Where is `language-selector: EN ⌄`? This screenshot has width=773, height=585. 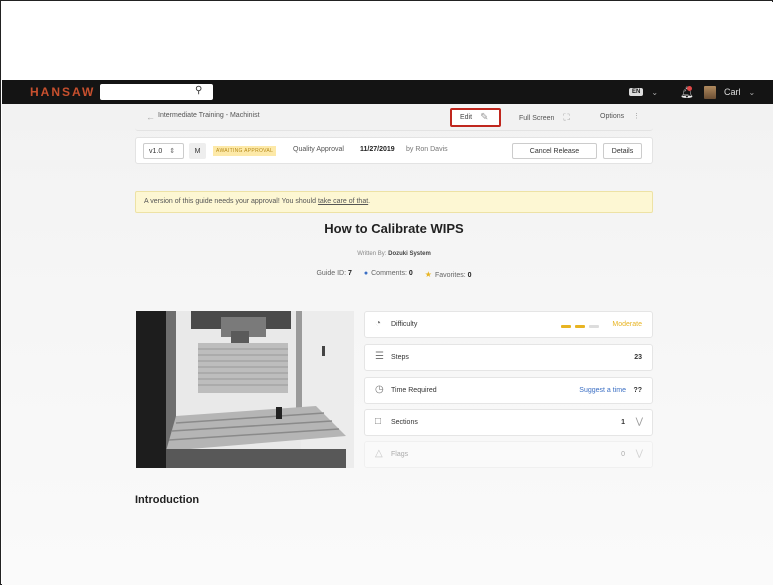
language-selector: EN ⌄ is located at coordinates (643, 92).